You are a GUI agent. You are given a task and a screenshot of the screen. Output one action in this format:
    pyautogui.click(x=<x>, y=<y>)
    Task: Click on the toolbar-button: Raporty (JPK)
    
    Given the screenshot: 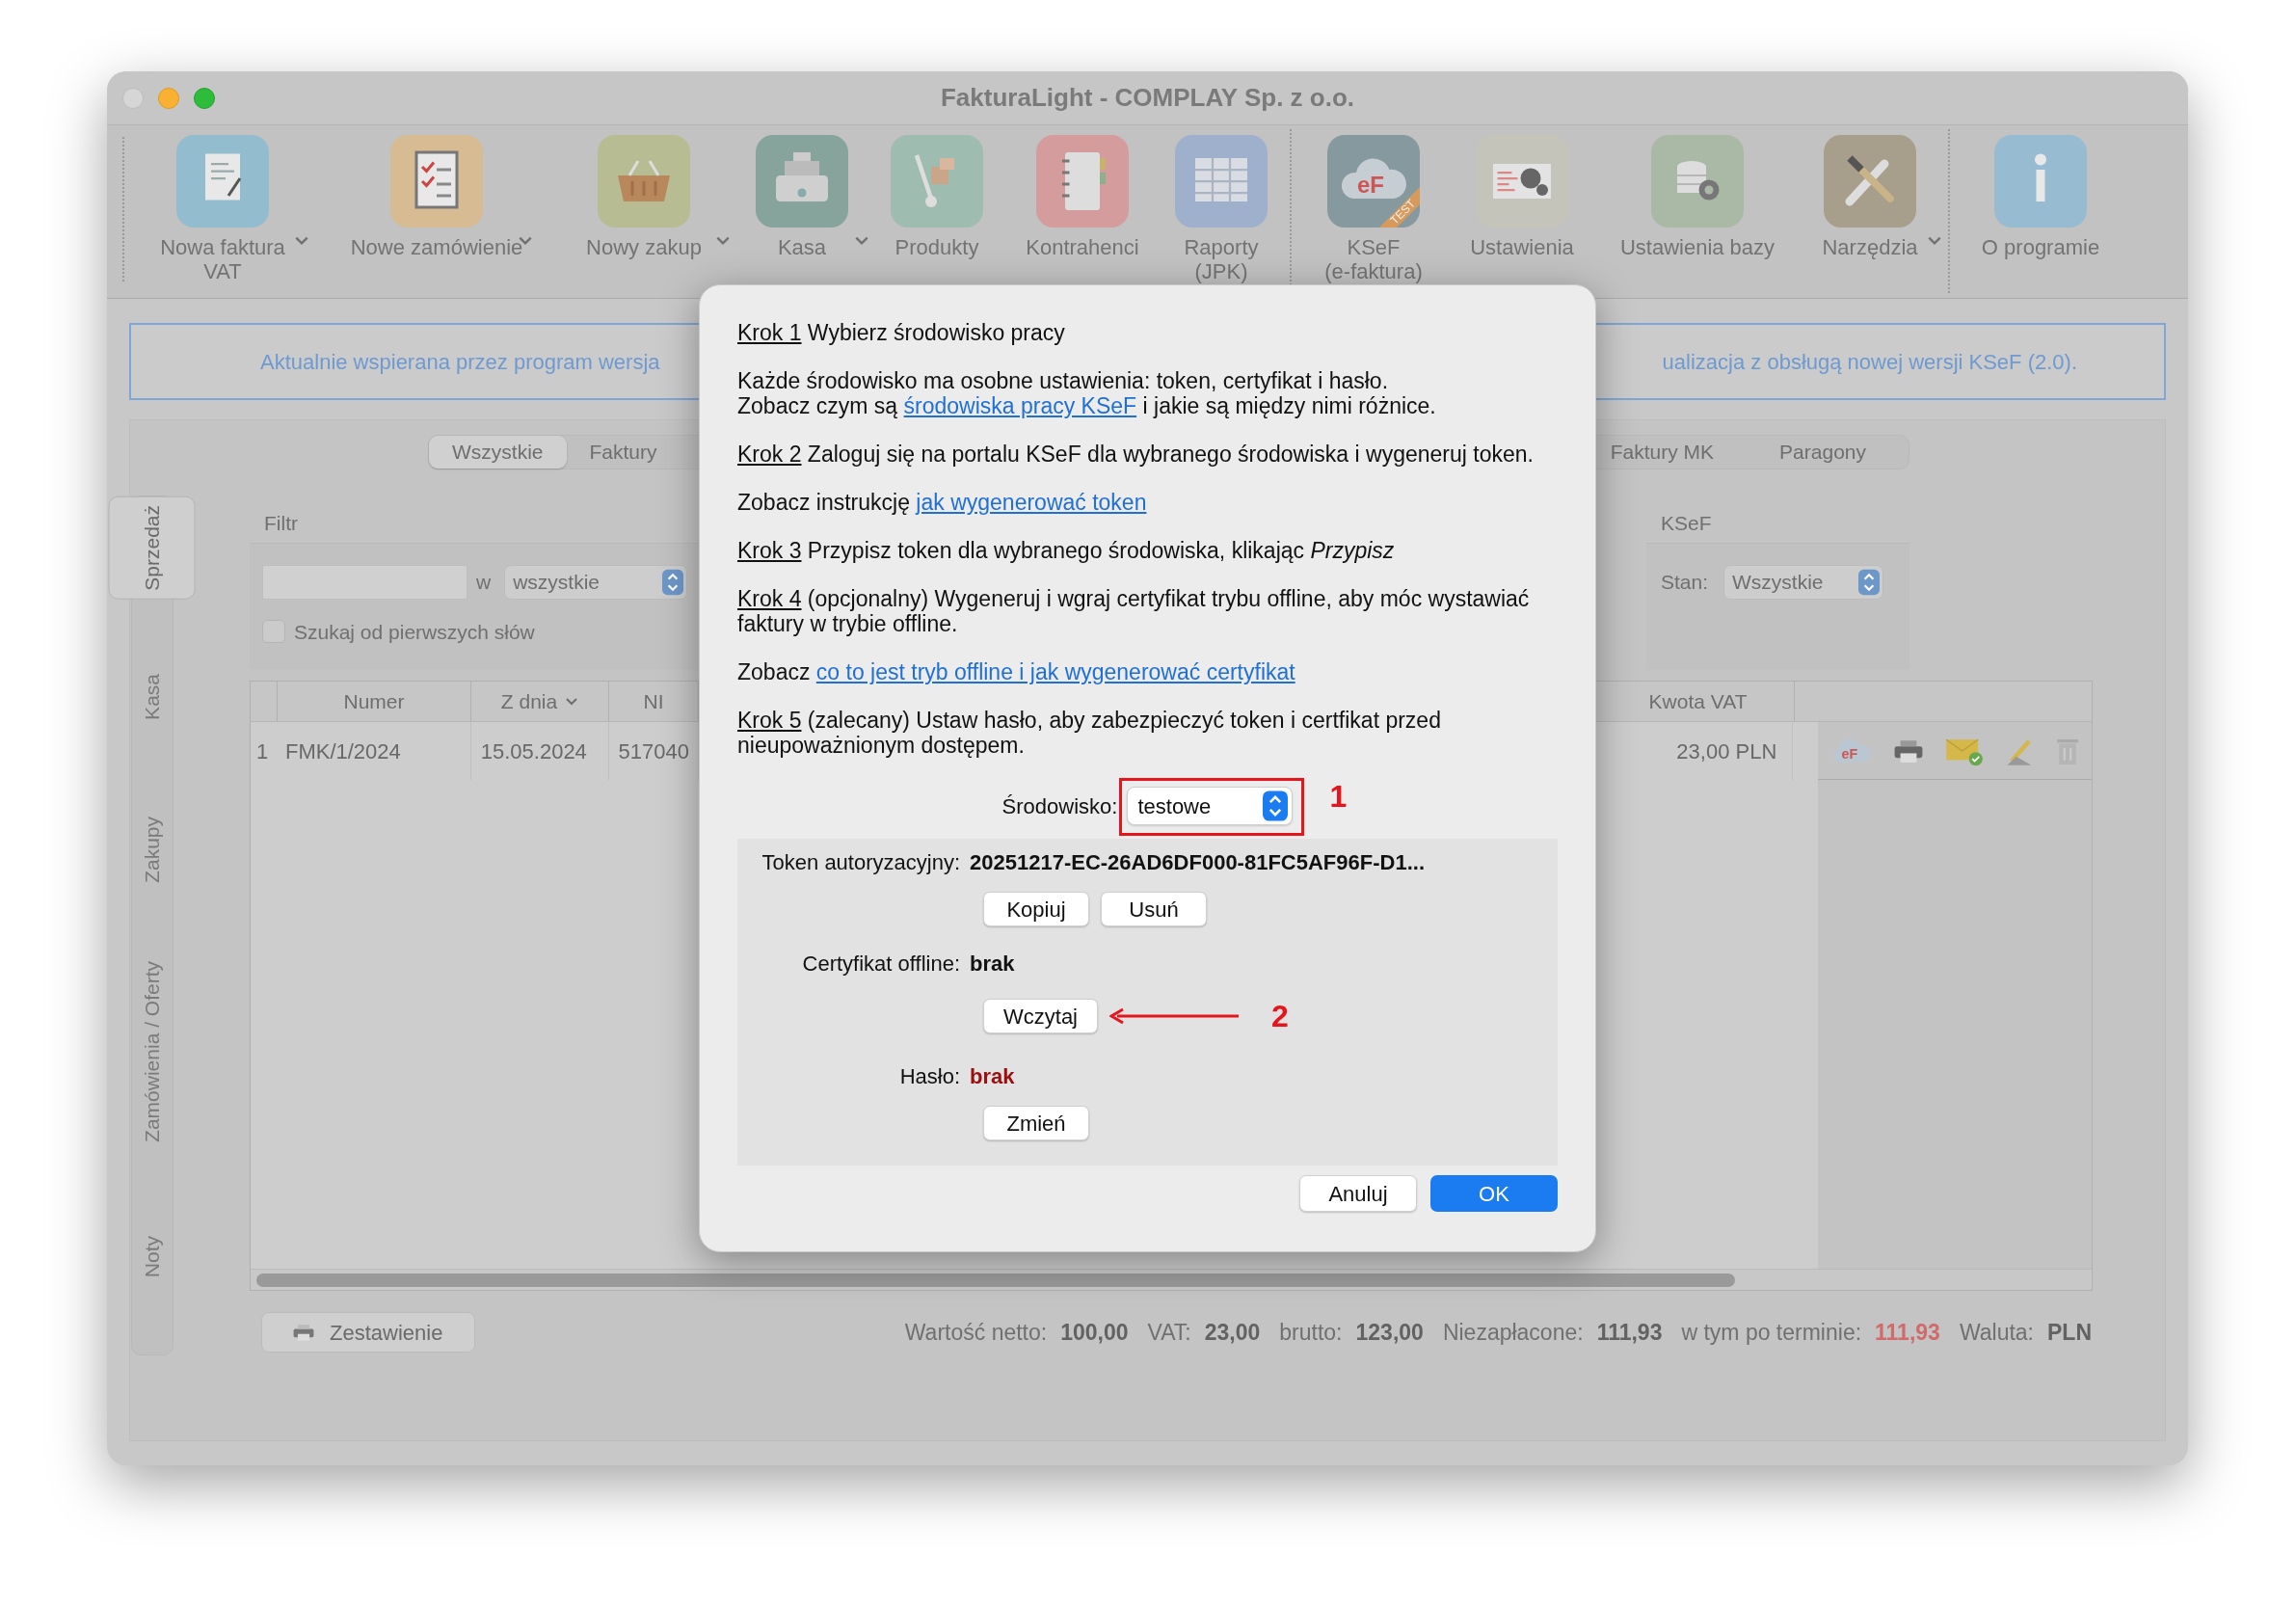 What is the action you would take?
    pyautogui.click(x=1221, y=206)
    